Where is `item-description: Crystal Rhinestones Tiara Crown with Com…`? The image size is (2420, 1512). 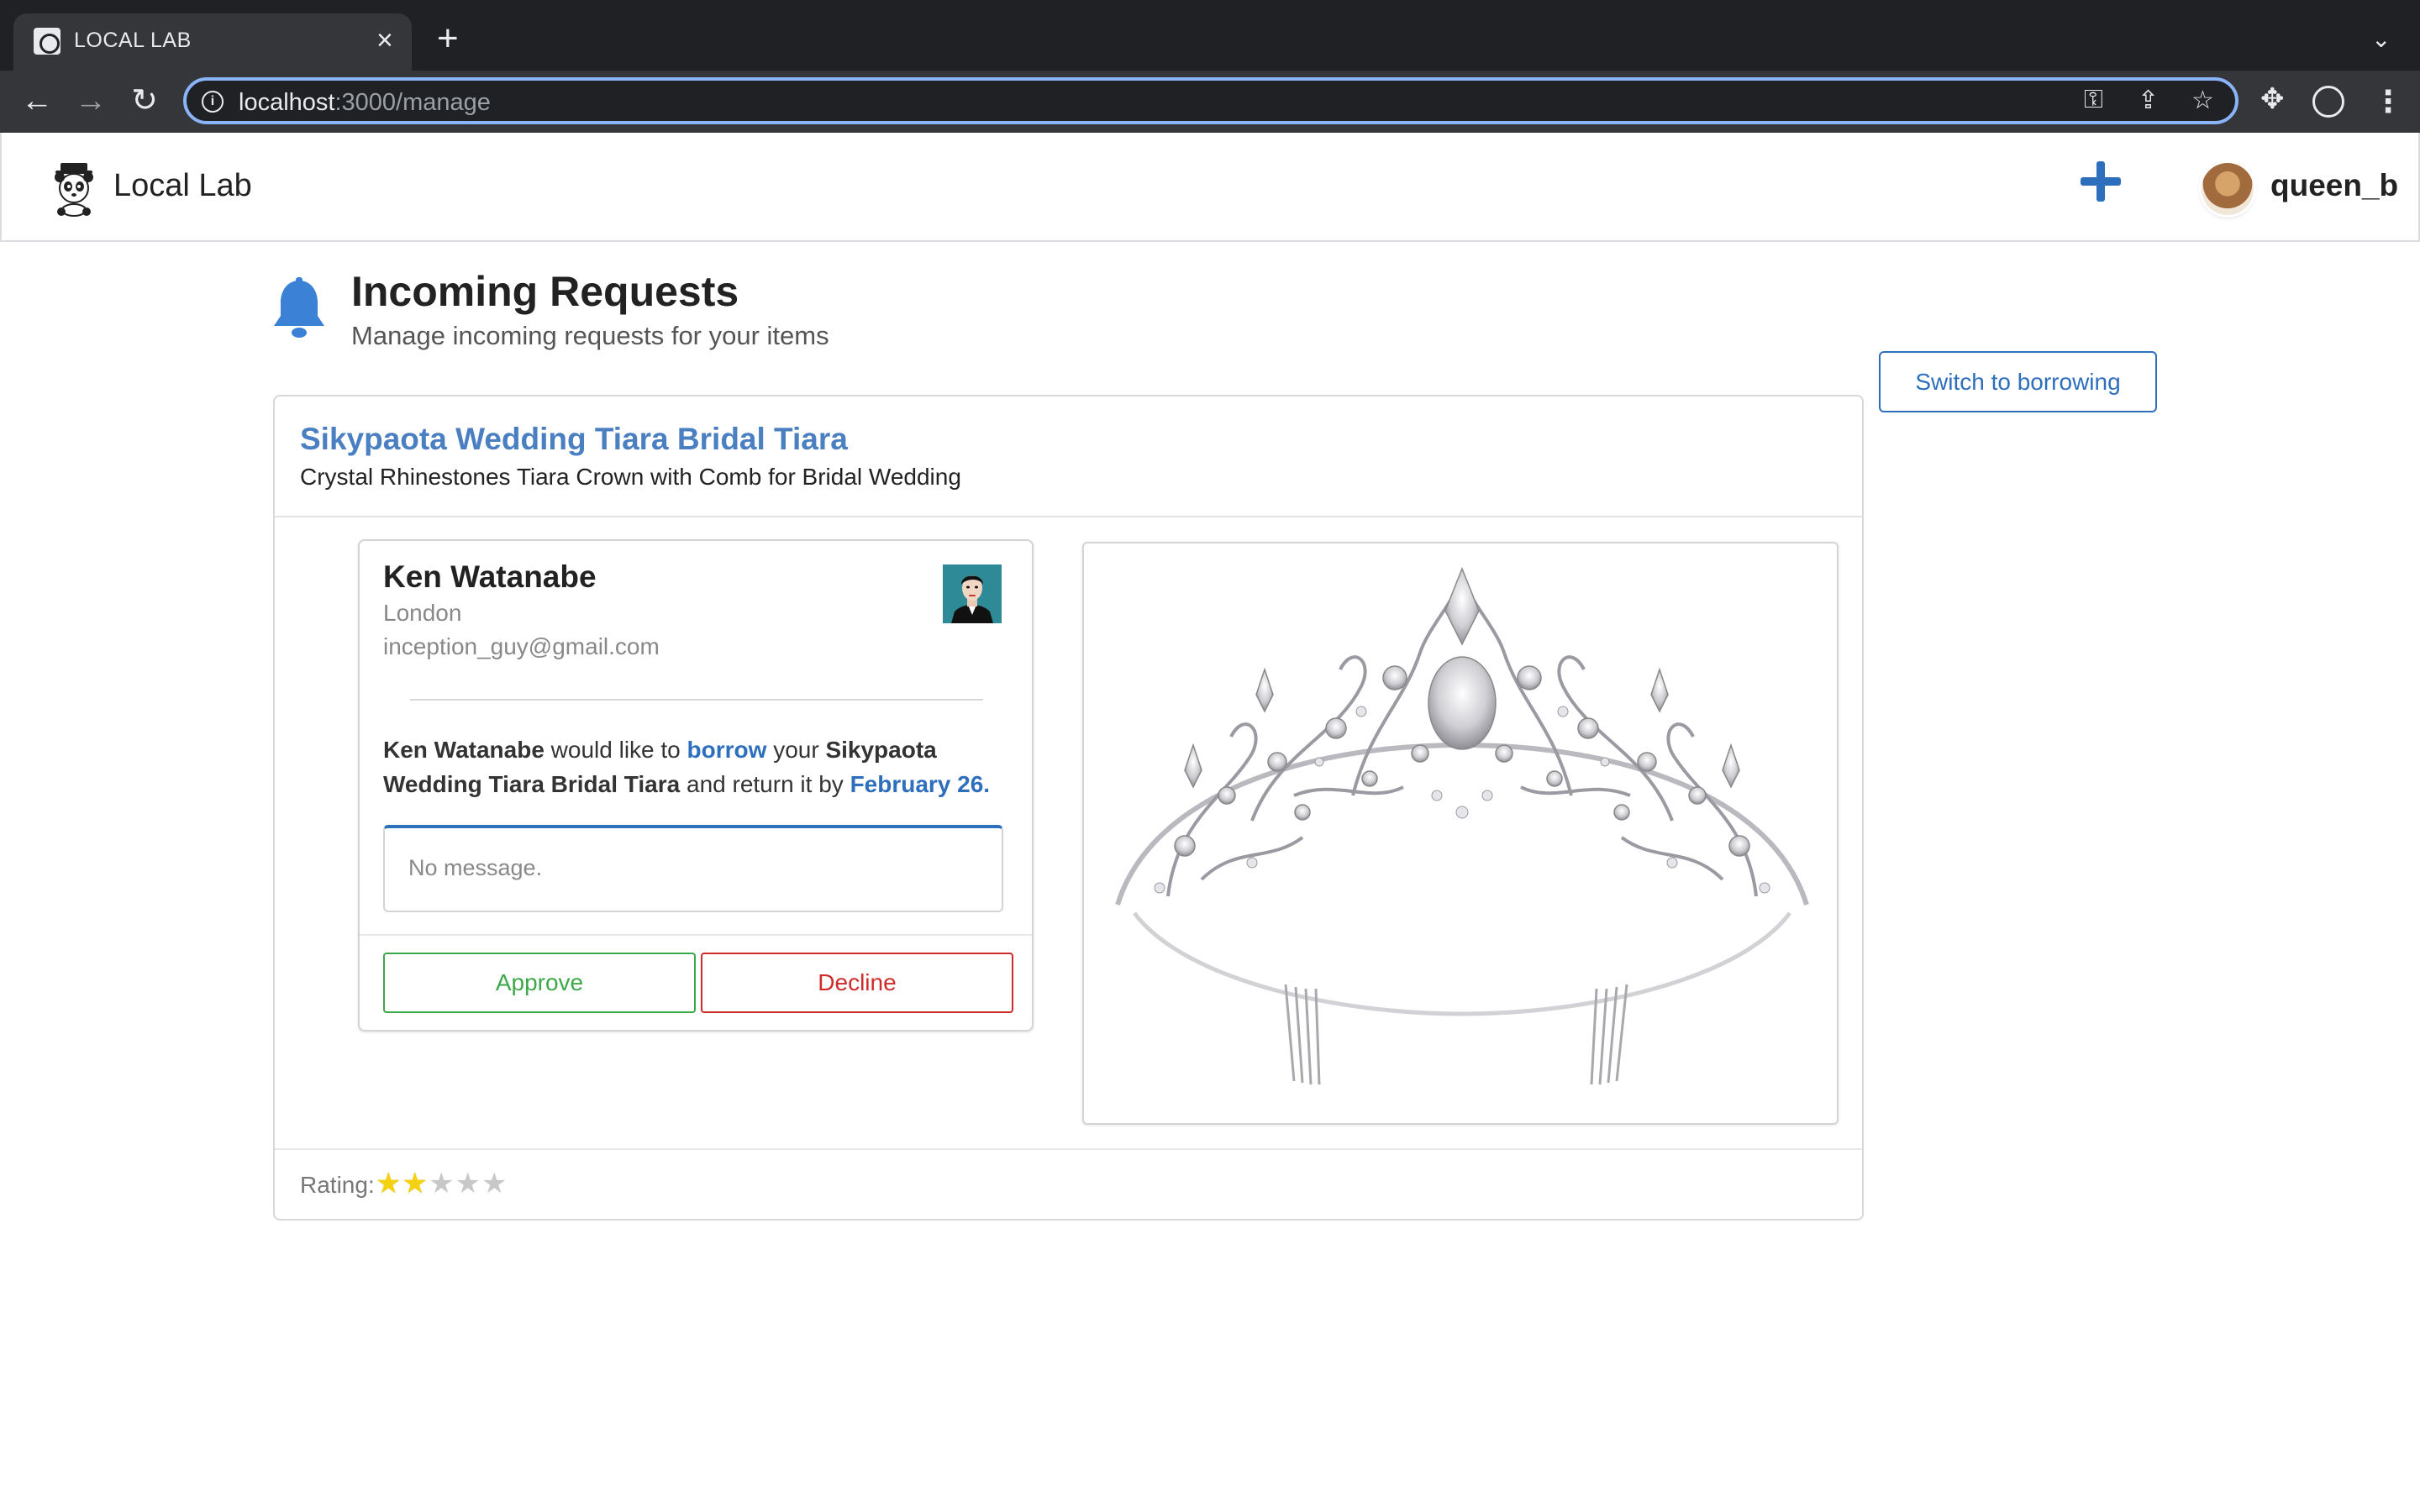 item-description: Crystal Rhinestones Tiara Crown with Com… is located at coordinates (630, 477).